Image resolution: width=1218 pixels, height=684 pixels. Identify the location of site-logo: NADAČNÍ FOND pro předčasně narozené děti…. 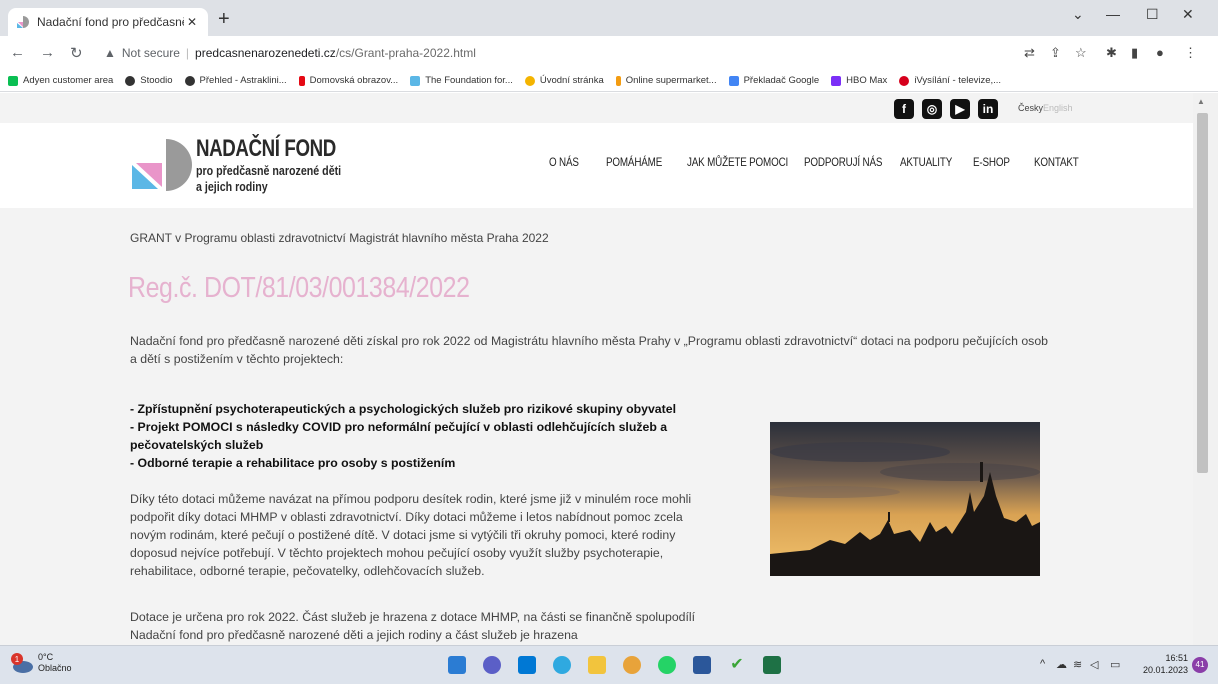
(248, 166).